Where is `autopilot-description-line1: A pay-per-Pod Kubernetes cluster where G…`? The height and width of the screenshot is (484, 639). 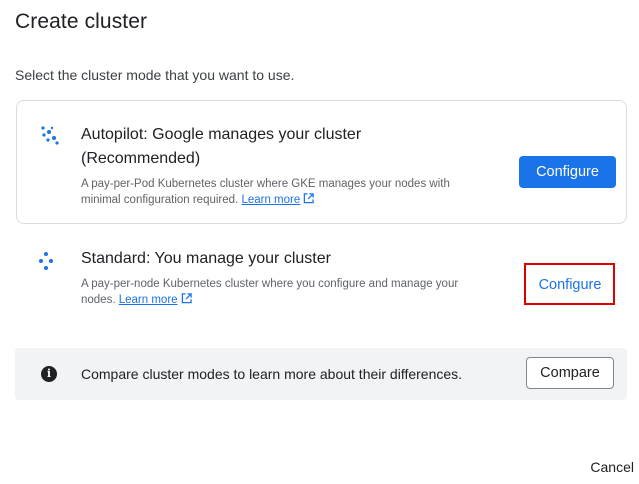 autopilot-description-line1: A pay-per-Pod Kubernetes cluster where G… is located at coordinates (265, 184).